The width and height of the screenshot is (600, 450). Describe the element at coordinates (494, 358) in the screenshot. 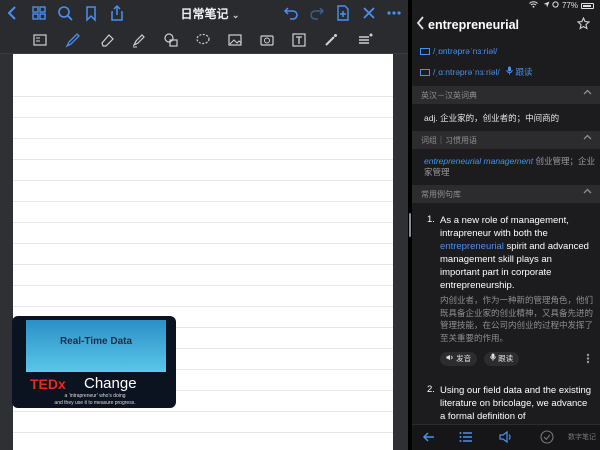

I see `microphone-icon` at that location.